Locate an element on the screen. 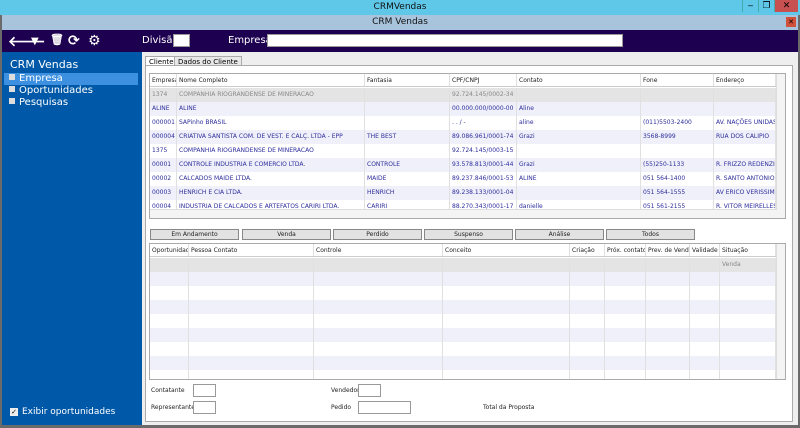  sidebar-item-oportunidades: Oportunidades is located at coordinates (71, 91).